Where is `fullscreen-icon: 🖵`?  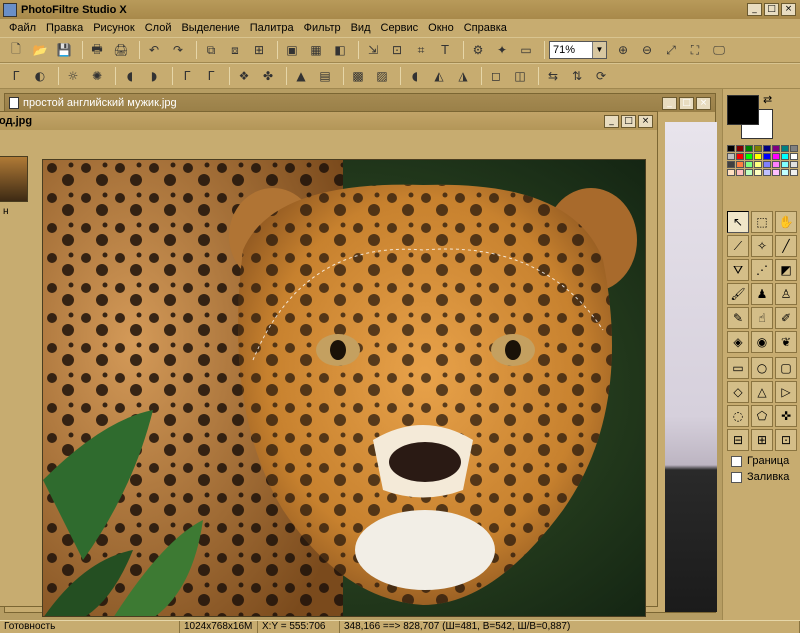
fullscreen-icon: 🖵 is located at coordinates (719, 50).